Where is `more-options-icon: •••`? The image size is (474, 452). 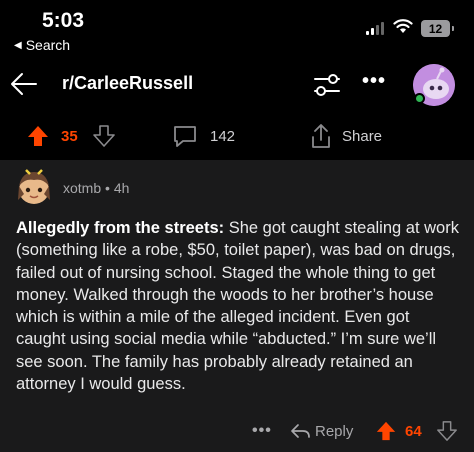 more-options-icon: ••• is located at coordinates (374, 81).